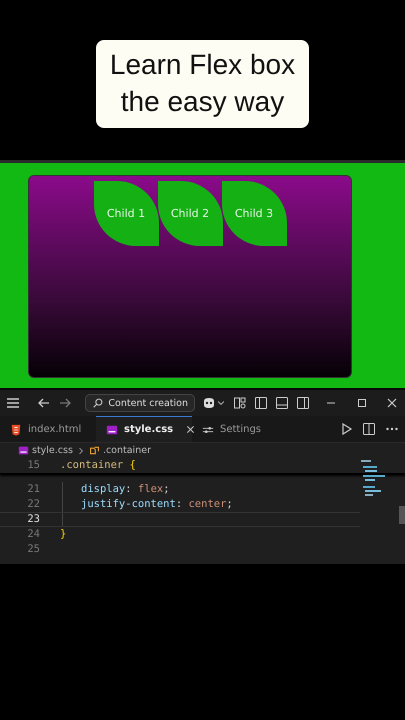 The width and height of the screenshot is (405, 720). I want to click on flex-child: Child 2, so click(190, 213).